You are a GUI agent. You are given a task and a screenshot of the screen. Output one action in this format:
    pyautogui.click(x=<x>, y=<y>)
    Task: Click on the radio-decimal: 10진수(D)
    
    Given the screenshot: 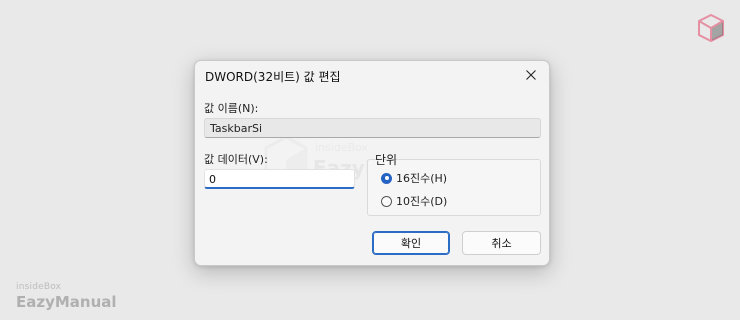 What is the action you would take?
    pyautogui.click(x=414, y=201)
    